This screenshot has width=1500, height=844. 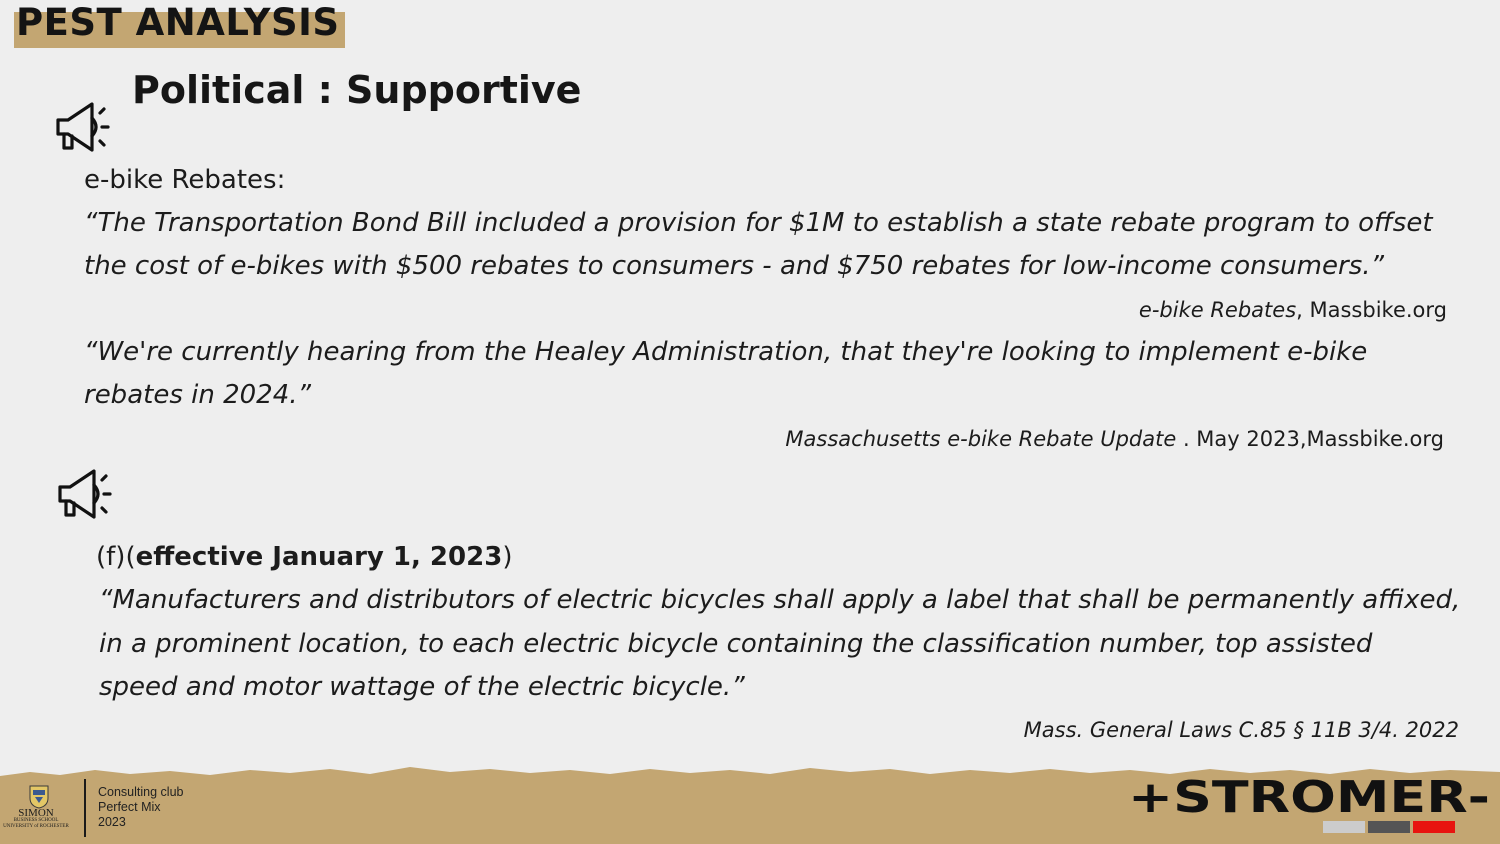 What do you see at coordinates (36, 827) in the screenshot?
I see `school-sub2: UNIVERSITY of ROCHESTER` at bounding box center [36, 827].